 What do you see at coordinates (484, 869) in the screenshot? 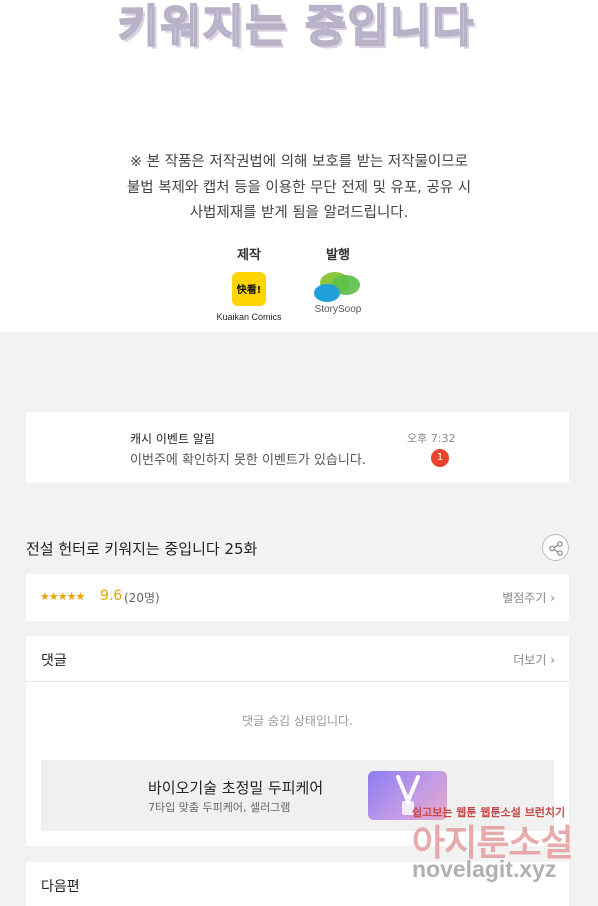
I see `watermark-url: novelagit.xyz` at bounding box center [484, 869].